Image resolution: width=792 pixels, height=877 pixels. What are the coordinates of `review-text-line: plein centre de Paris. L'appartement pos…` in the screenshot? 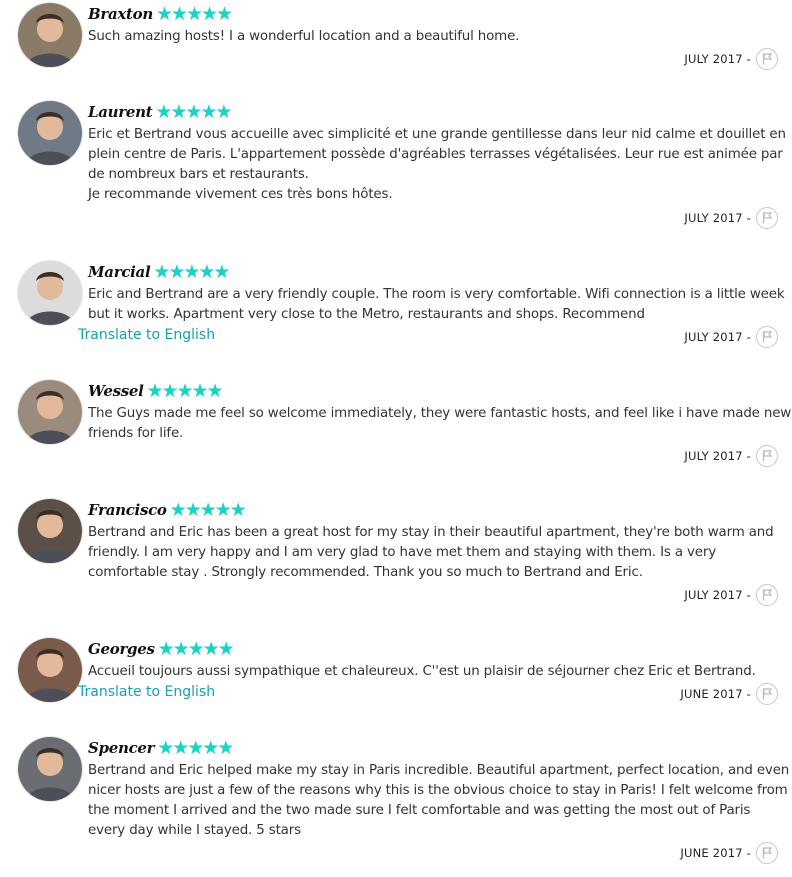 It's located at (435, 154).